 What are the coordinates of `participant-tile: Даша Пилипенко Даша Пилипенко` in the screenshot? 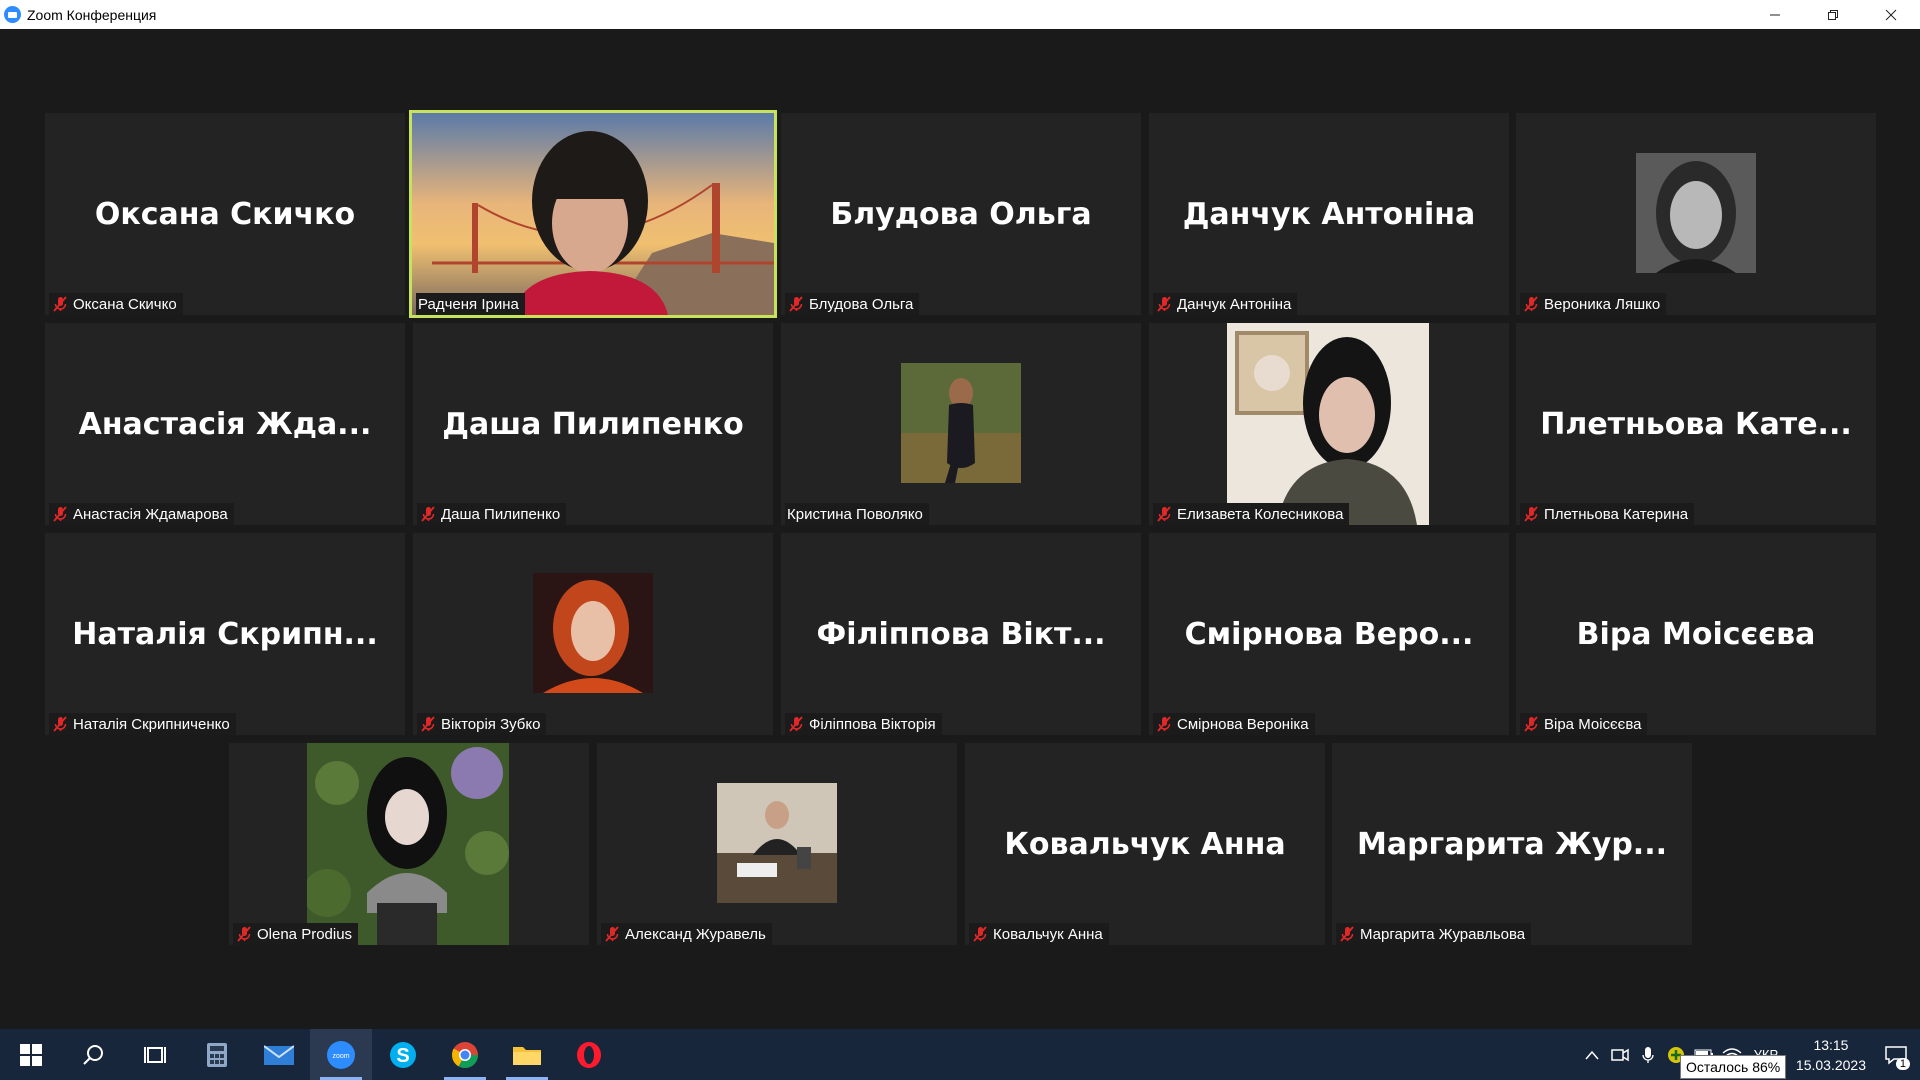 It's located at (593, 424).